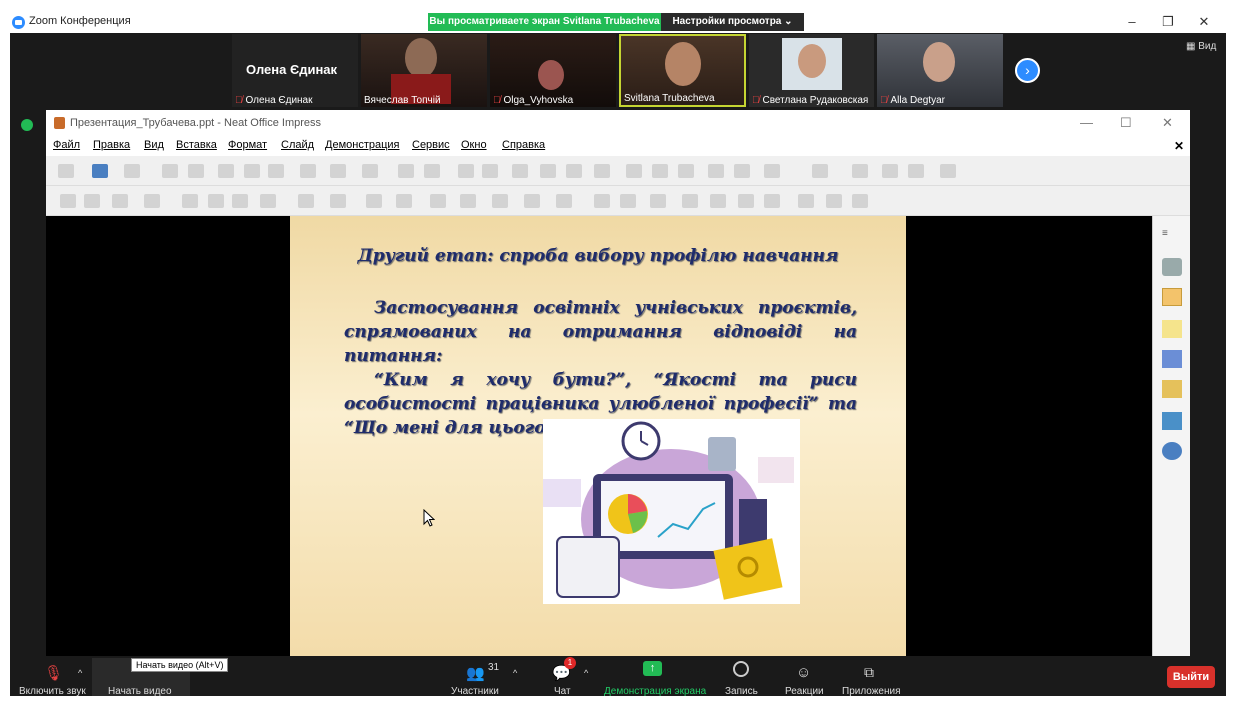 This screenshot has height=716, width=1236. What do you see at coordinates (1172, 297) in the screenshot?
I see `slide-transition-icon` at bounding box center [1172, 297].